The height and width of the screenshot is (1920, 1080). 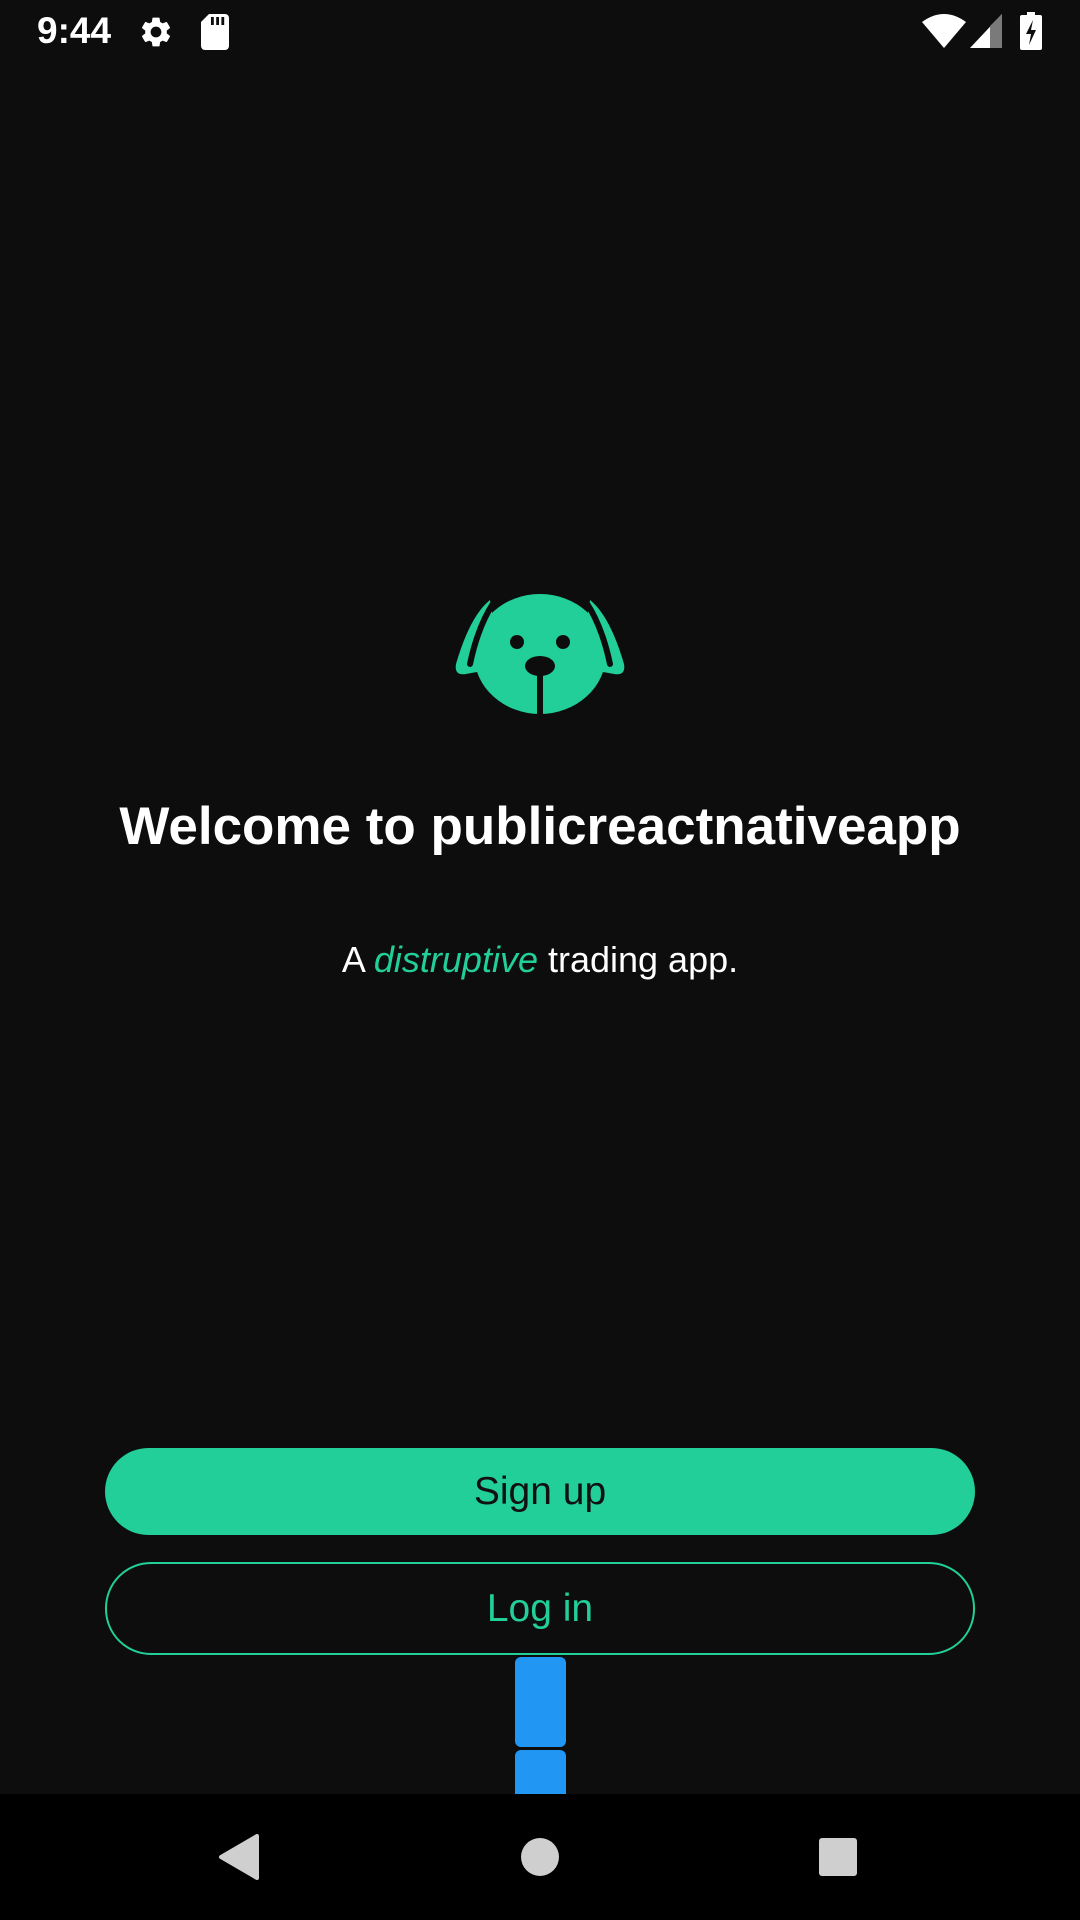 I want to click on gear-icon, so click(x=156, y=34).